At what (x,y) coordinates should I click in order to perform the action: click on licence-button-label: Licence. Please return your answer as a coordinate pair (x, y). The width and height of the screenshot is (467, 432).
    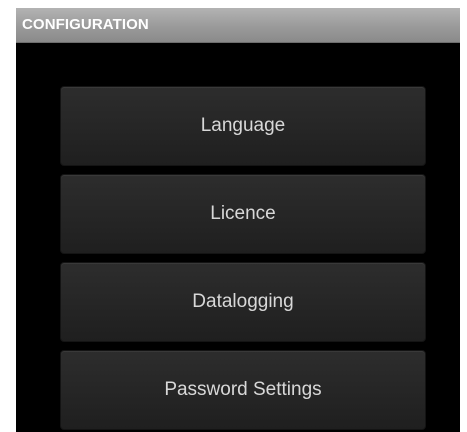
    Looking at the image, I should click on (243, 213).